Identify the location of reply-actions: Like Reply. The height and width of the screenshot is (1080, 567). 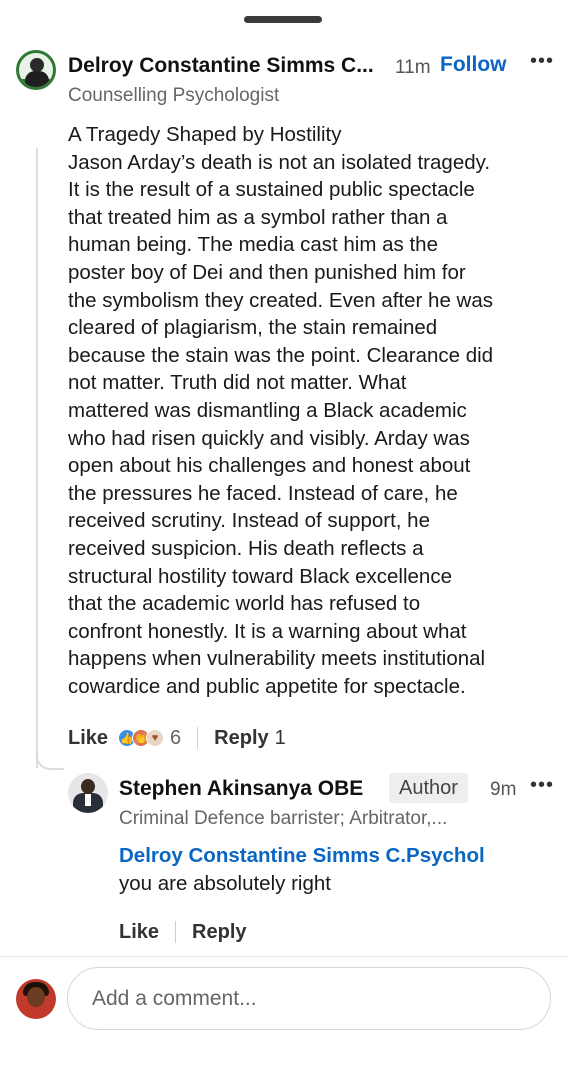
(183, 932).